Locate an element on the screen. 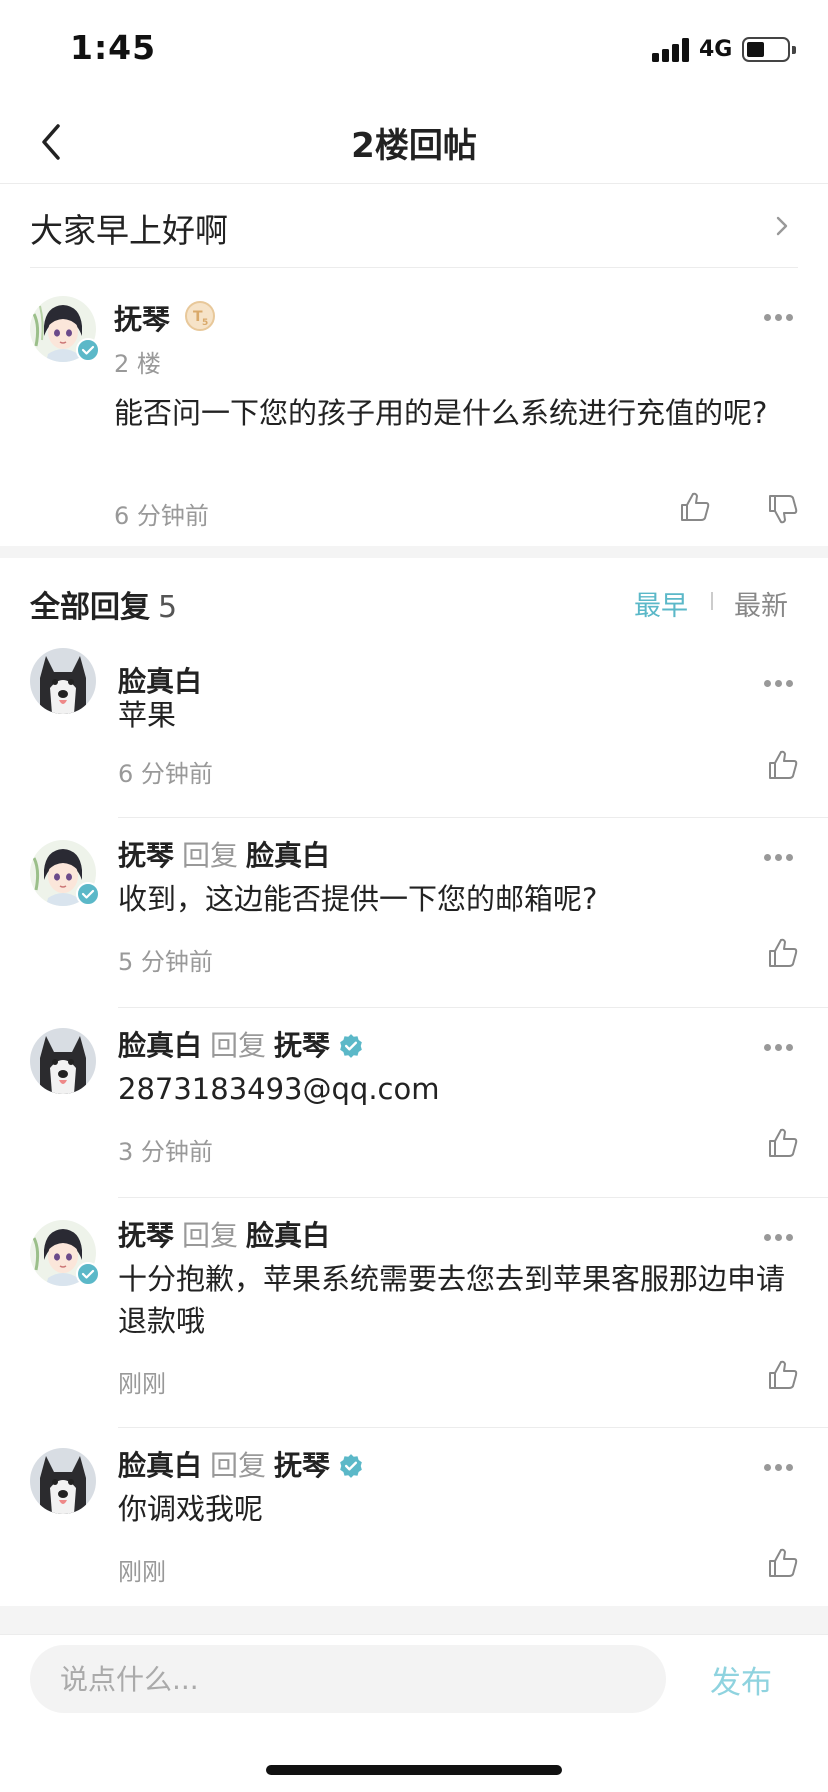 The height and width of the screenshot is (1792, 828). reply-content: 你调戏我呢 is located at coordinates (191, 1509).